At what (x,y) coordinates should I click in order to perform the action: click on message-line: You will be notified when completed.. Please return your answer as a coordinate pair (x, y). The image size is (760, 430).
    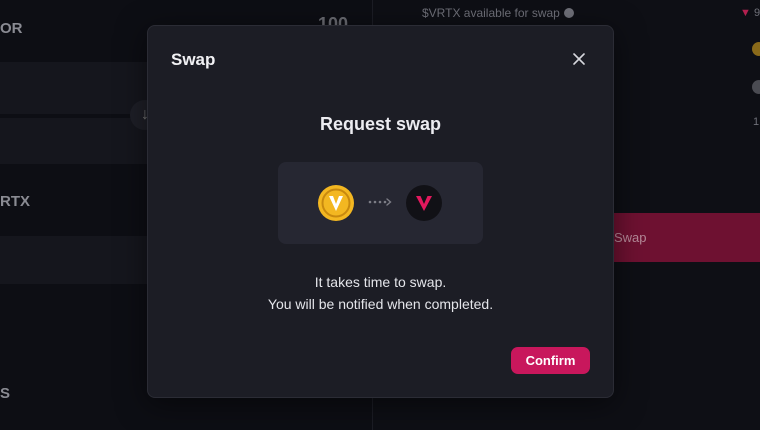
    Looking at the image, I should click on (380, 304).